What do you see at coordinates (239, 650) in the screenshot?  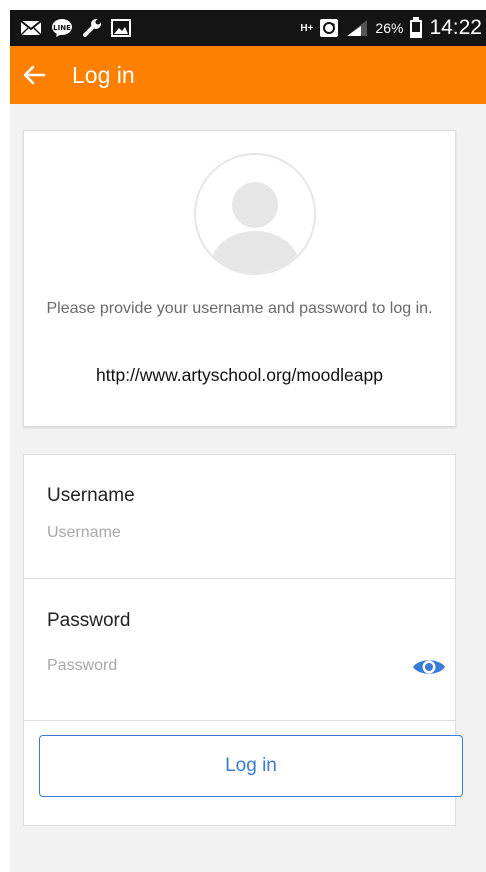 I see `password-field: Password` at bounding box center [239, 650].